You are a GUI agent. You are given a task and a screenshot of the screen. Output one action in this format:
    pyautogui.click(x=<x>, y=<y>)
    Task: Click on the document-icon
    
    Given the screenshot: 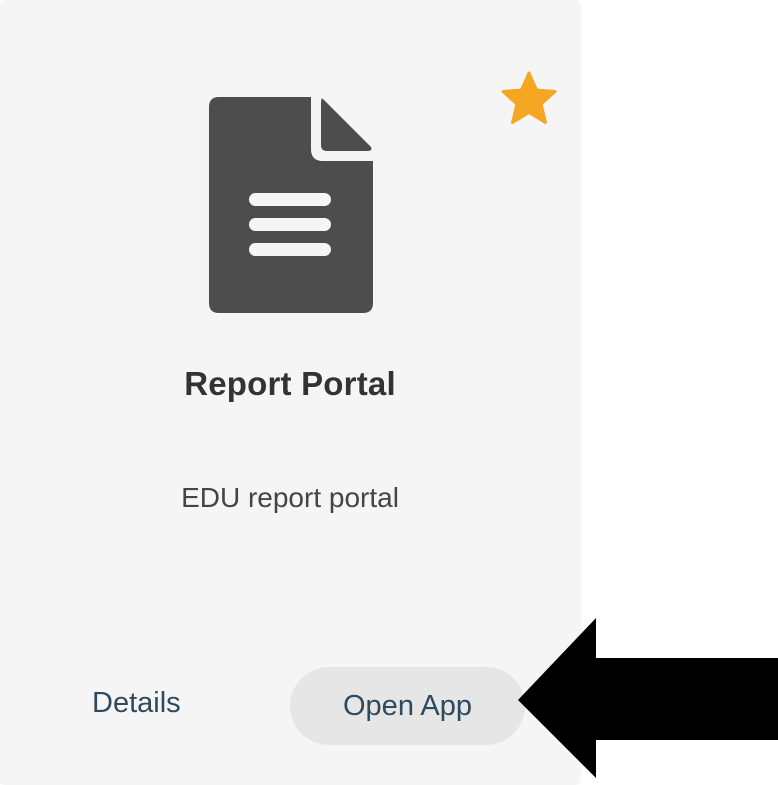 What is the action you would take?
    pyautogui.click(x=291, y=205)
    